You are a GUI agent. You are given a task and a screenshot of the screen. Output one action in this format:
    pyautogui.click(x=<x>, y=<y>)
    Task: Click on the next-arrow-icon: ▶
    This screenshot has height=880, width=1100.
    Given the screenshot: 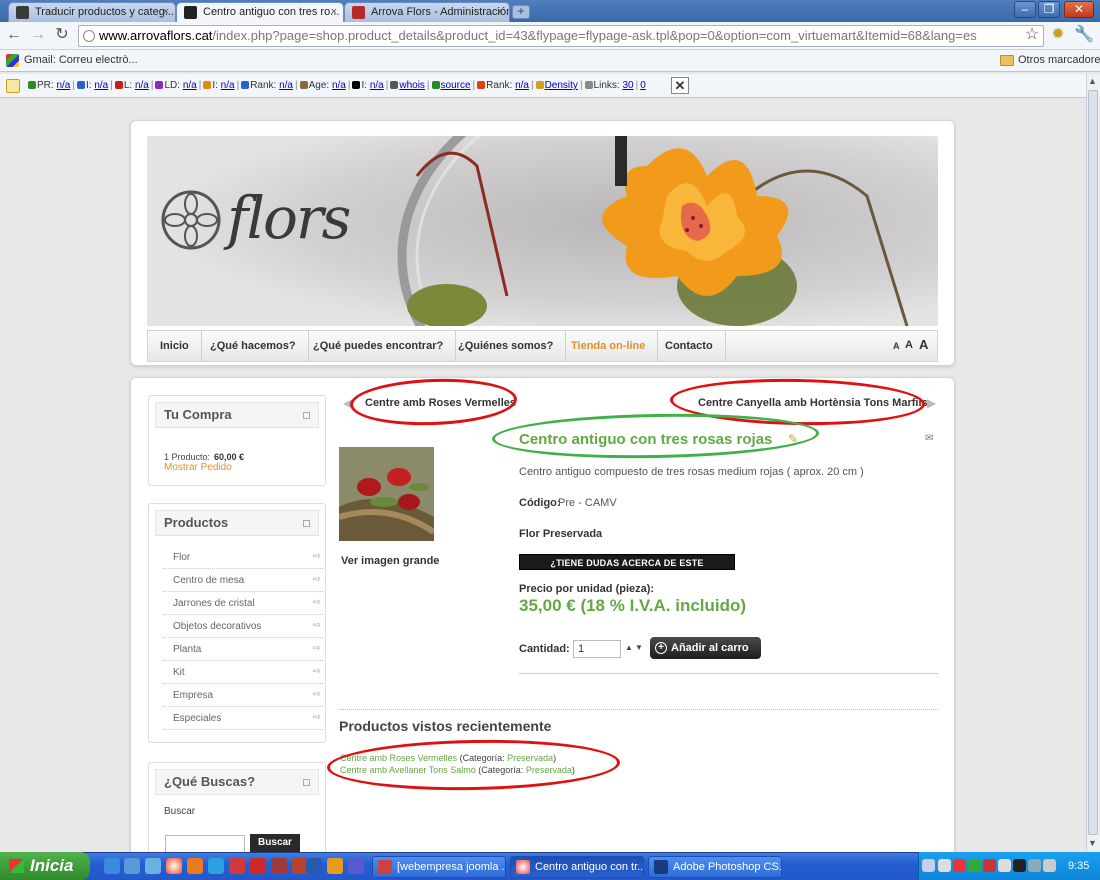 What is the action you would take?
    pyautogui.click(x=931, y=403)
    